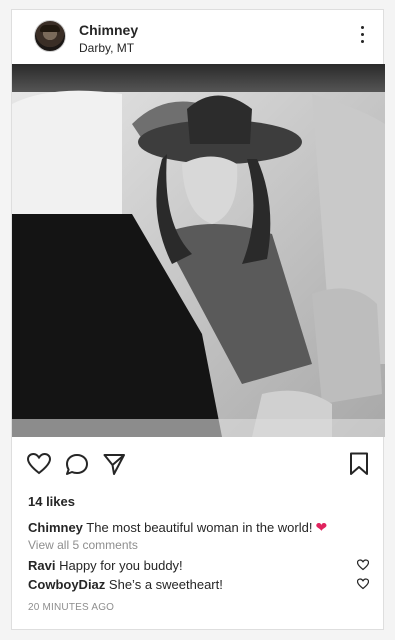 This screenshot has width=395, height=640. I want to click on post-actions, so click(197, 466).